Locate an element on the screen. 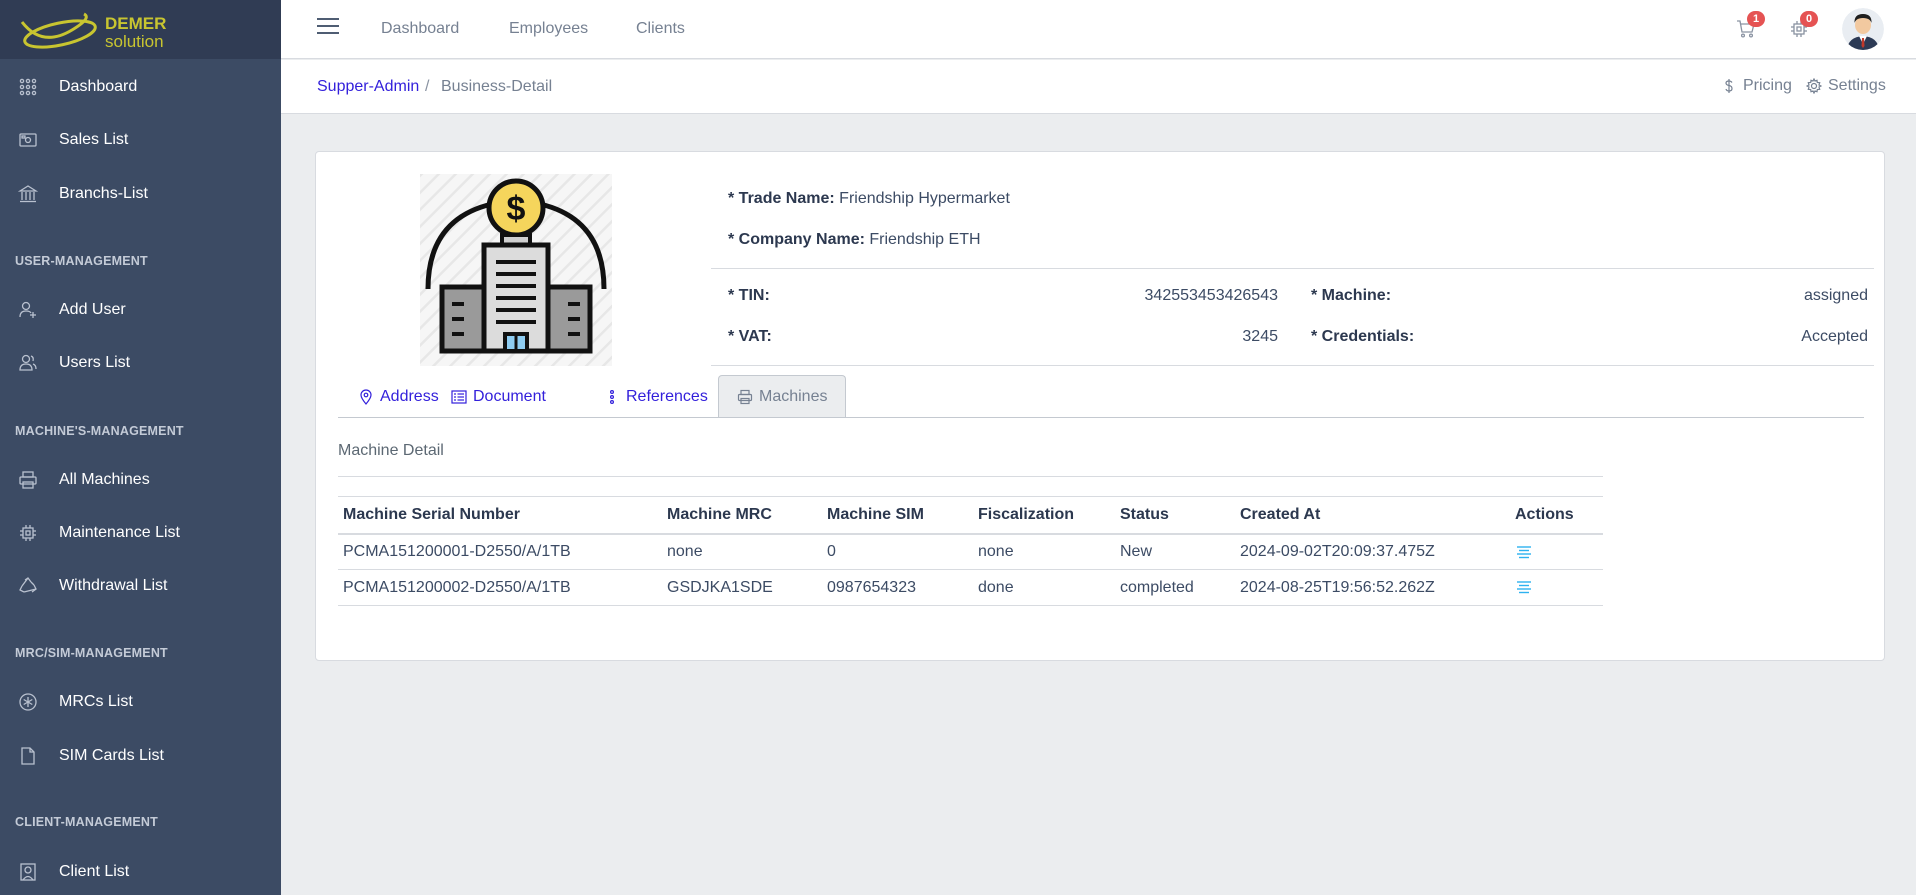 This screenshot has height=895, width=1916. avatar-icon is located at coordinates (1863, 29).